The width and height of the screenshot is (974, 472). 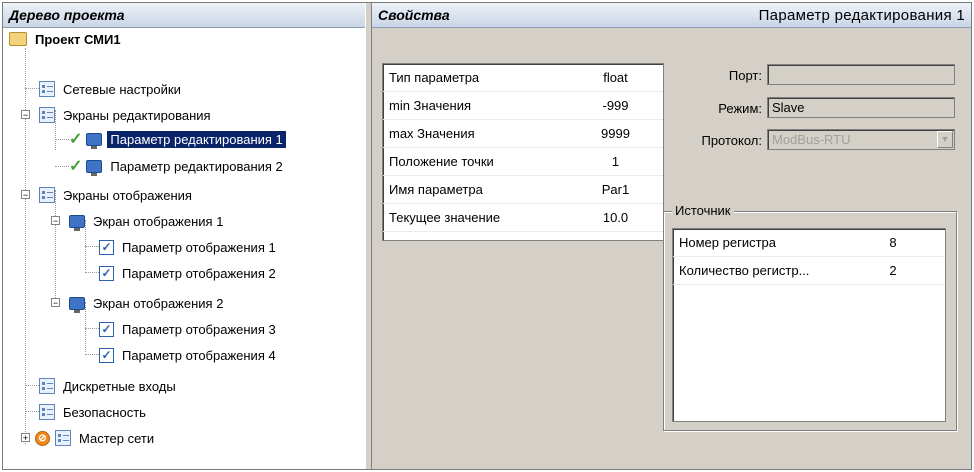 I want to click on selected-item-title: Параметр редактирования 1, so click(x=861, y=15).